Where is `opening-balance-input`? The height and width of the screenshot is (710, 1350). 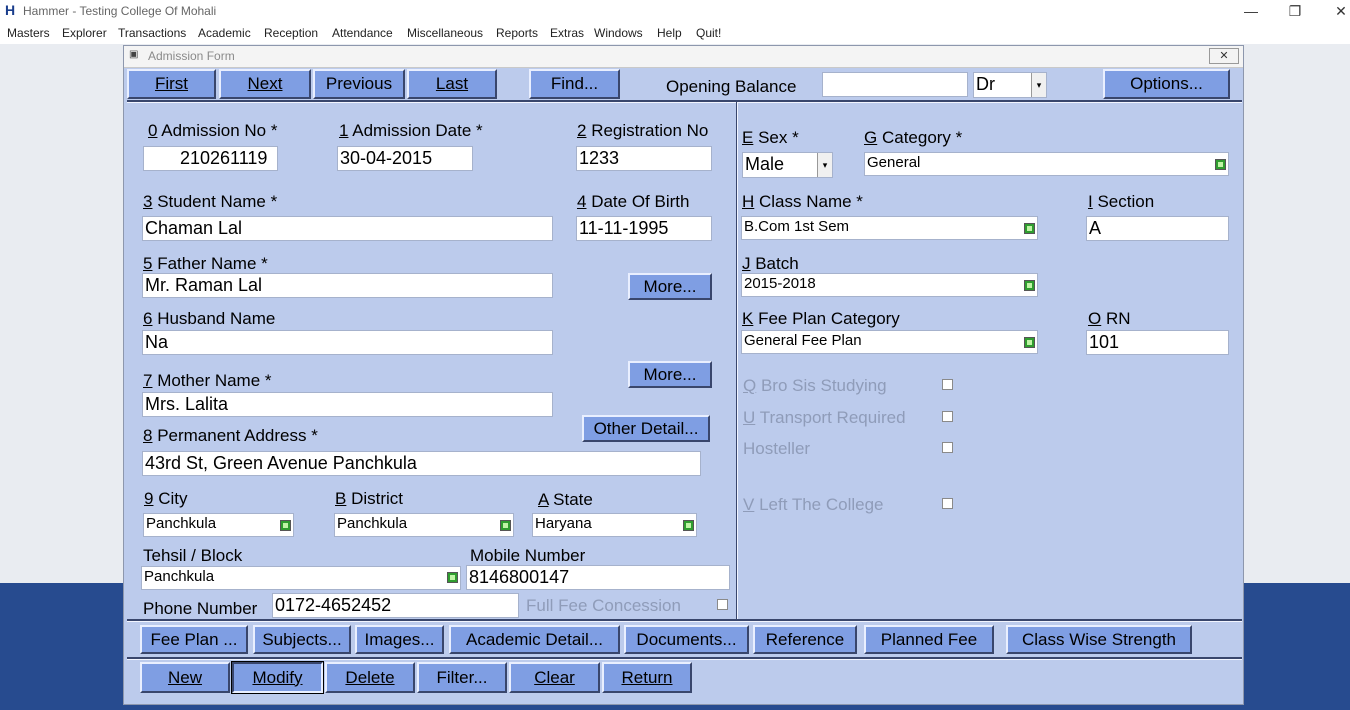
opening-balance-input is located at coordinates (895, 84).